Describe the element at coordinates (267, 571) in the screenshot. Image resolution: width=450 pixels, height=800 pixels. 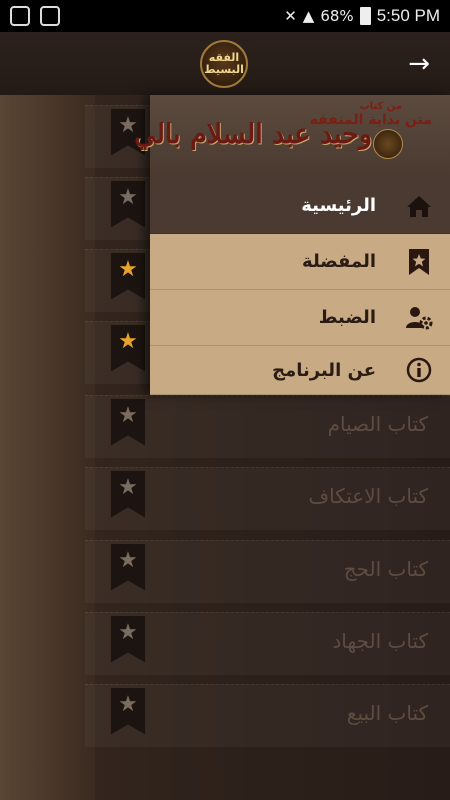
I see `list-item: ★ كتاب الحج` at that location.